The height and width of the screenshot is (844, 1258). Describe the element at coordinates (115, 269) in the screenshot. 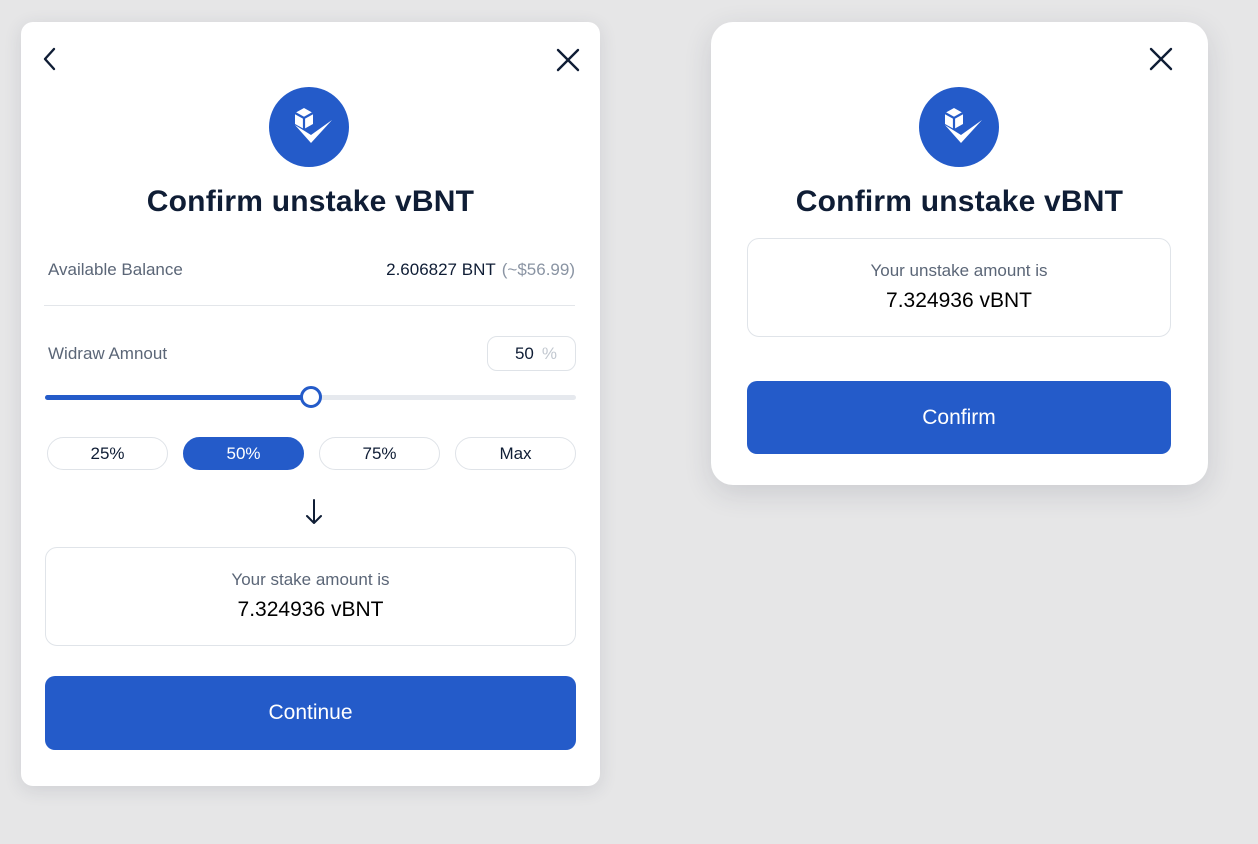

I see `available-balance-label: Available Balance` at that location.